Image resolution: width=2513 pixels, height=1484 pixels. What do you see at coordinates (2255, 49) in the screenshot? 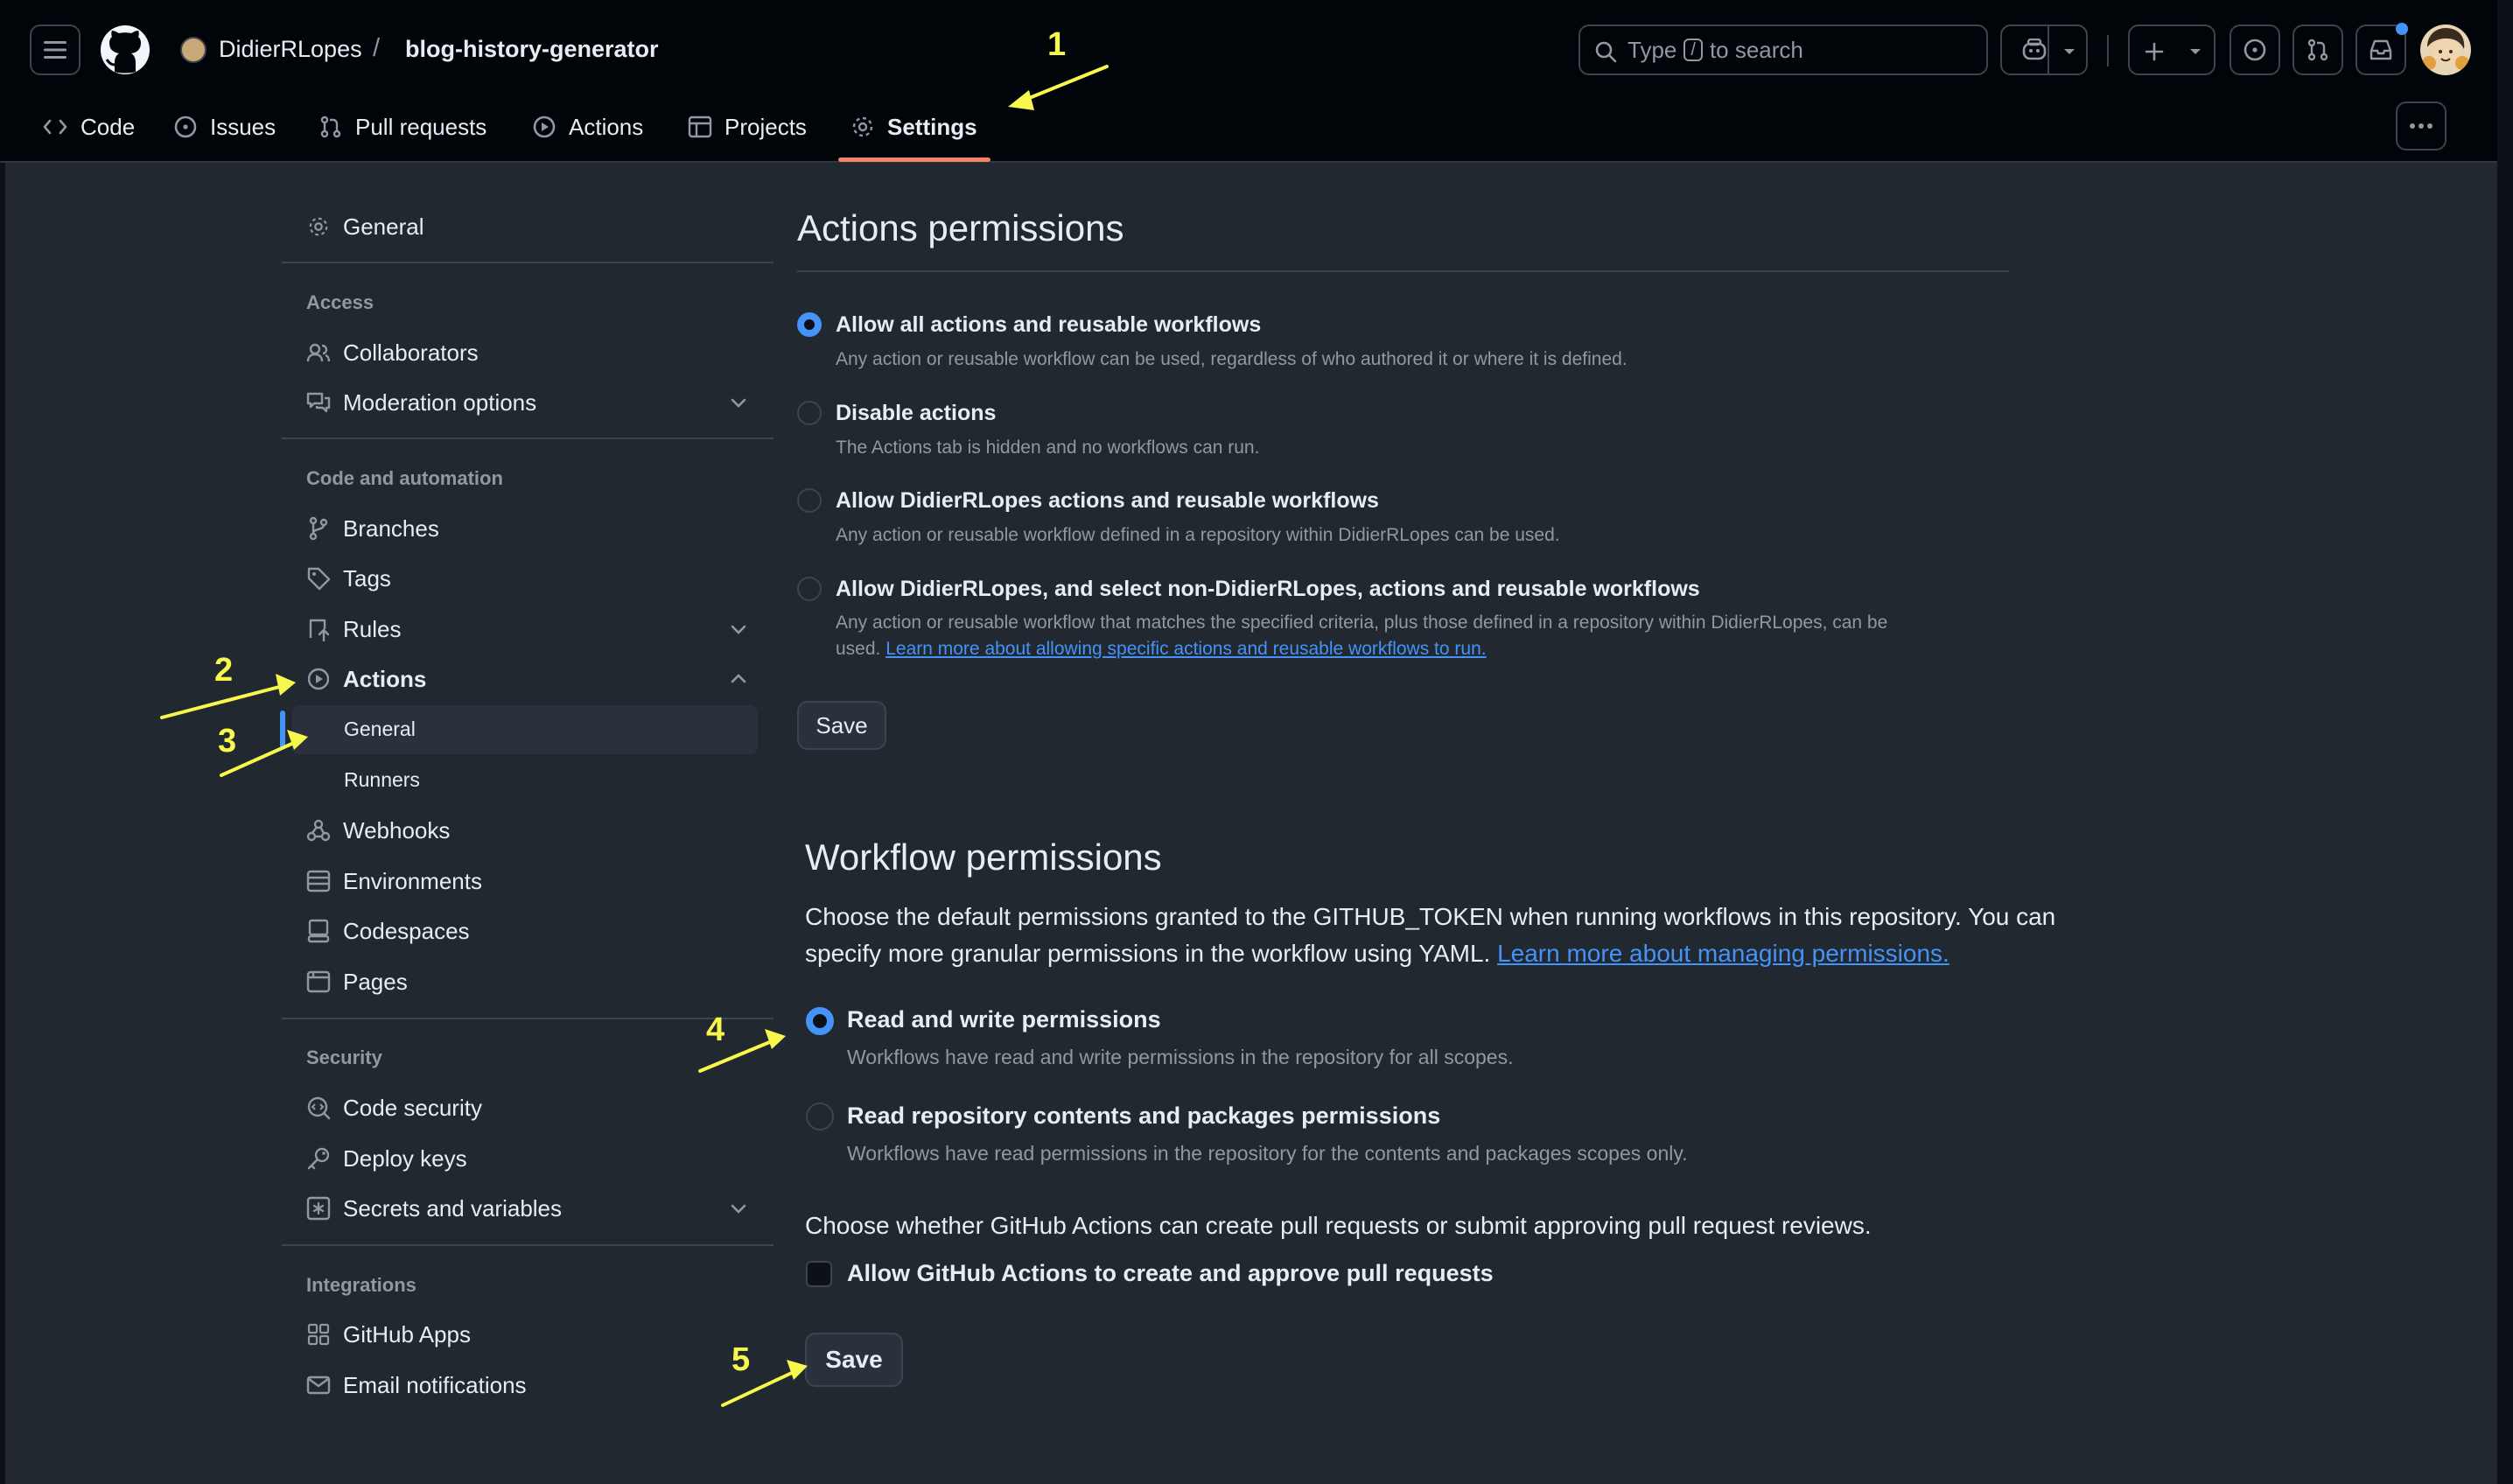
I see `issues-button` at bounding box center [2255, 49].